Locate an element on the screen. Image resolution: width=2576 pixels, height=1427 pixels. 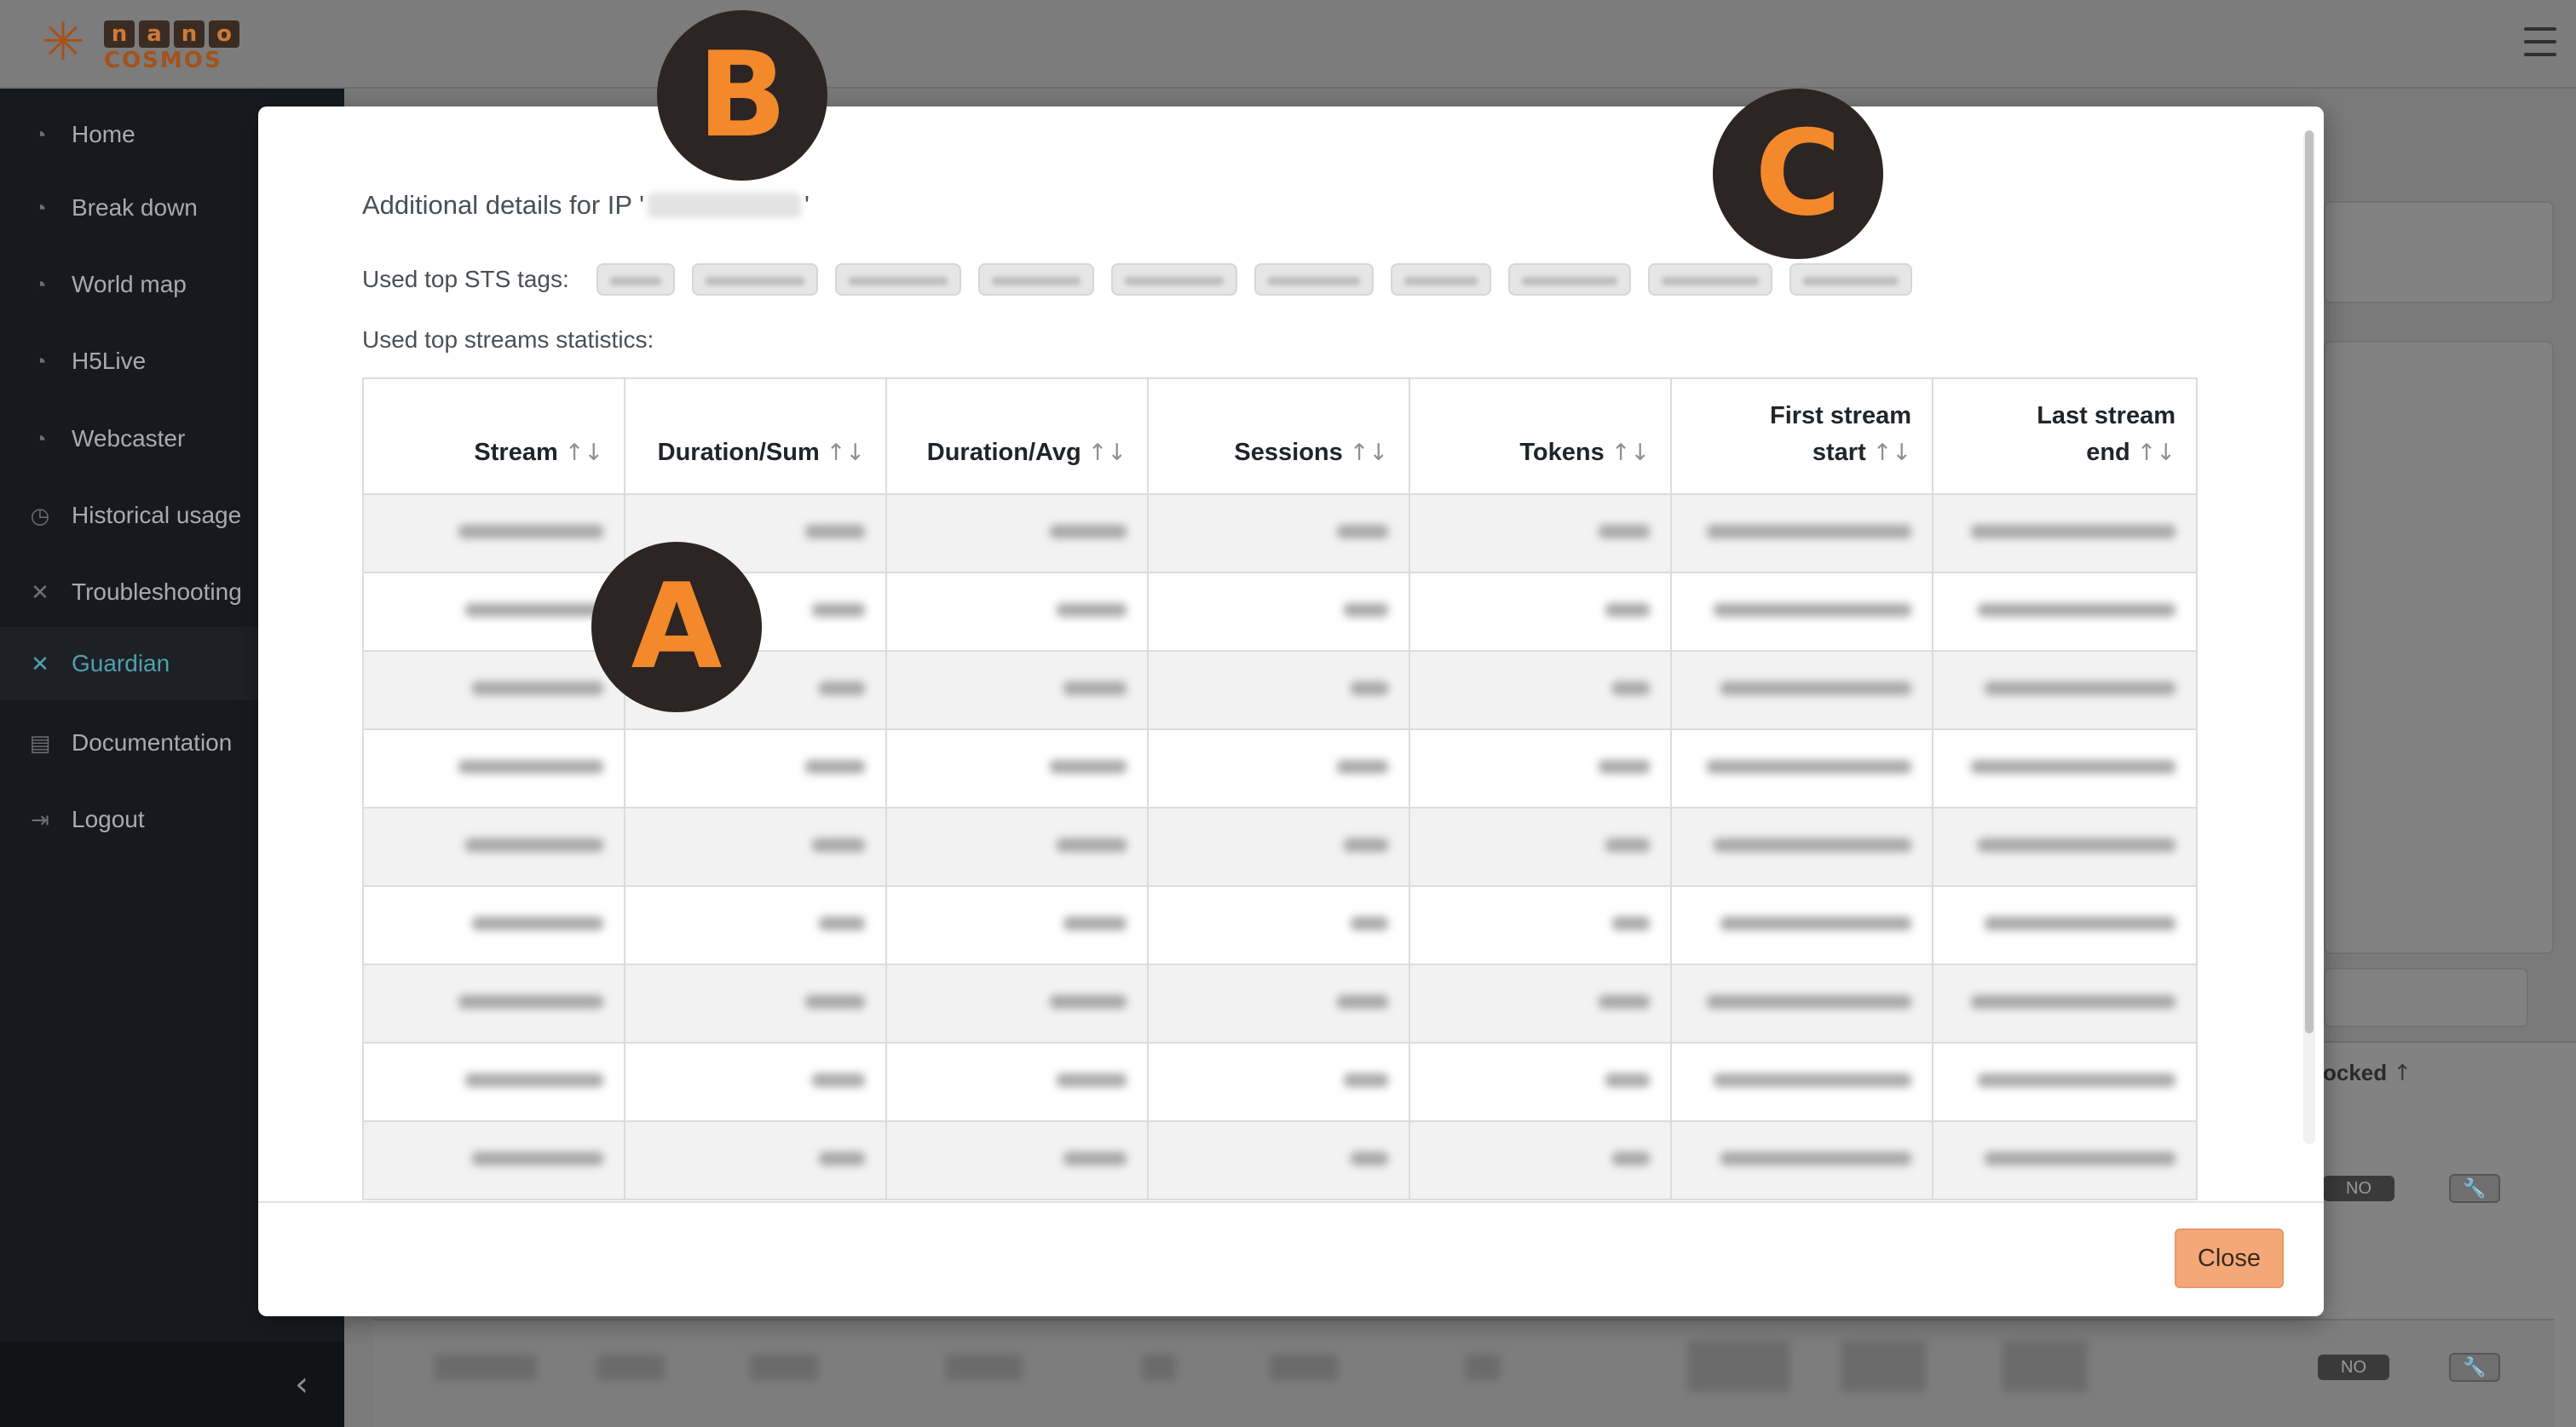
annotation-marker-a: A is located at coordinates (676, 627).